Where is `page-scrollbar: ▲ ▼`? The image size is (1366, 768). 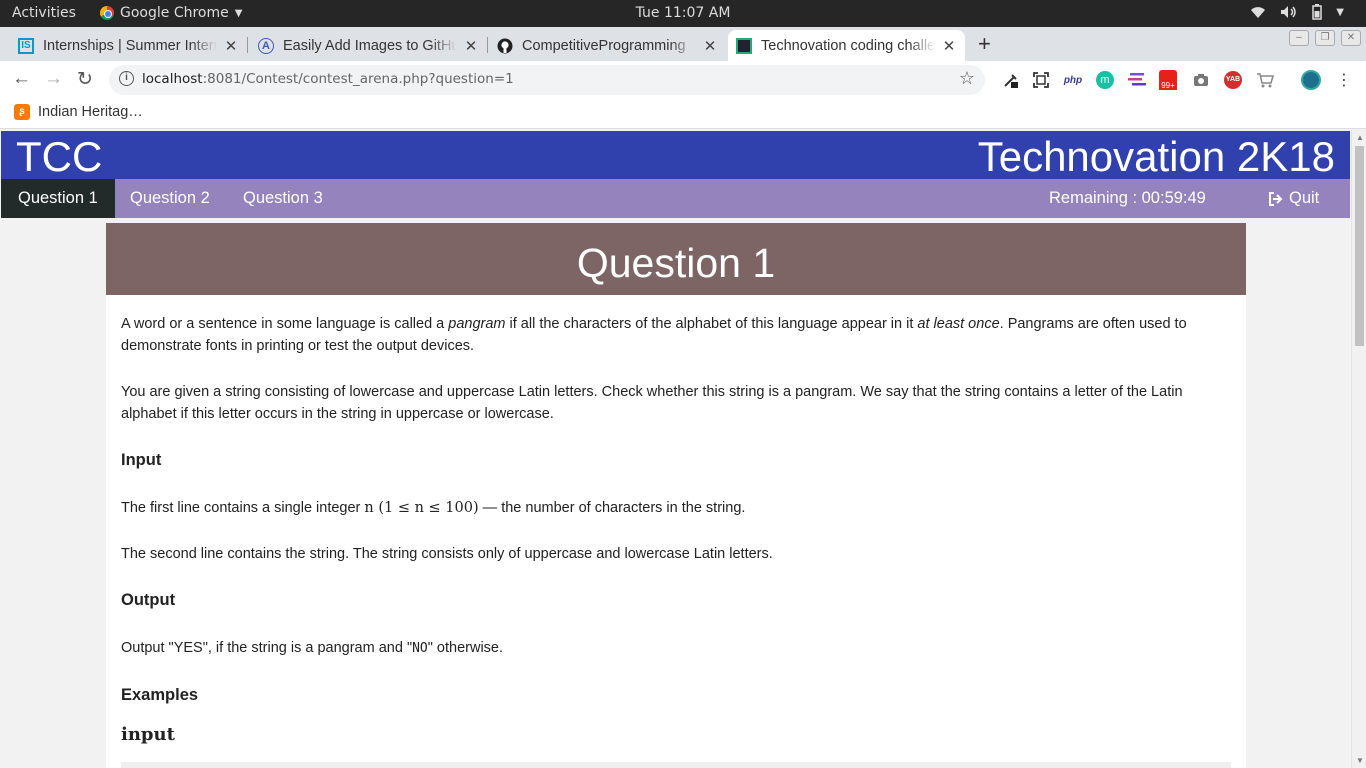
page-scrollbar: ▲ ▼ is located at coordinates (1358, 449).